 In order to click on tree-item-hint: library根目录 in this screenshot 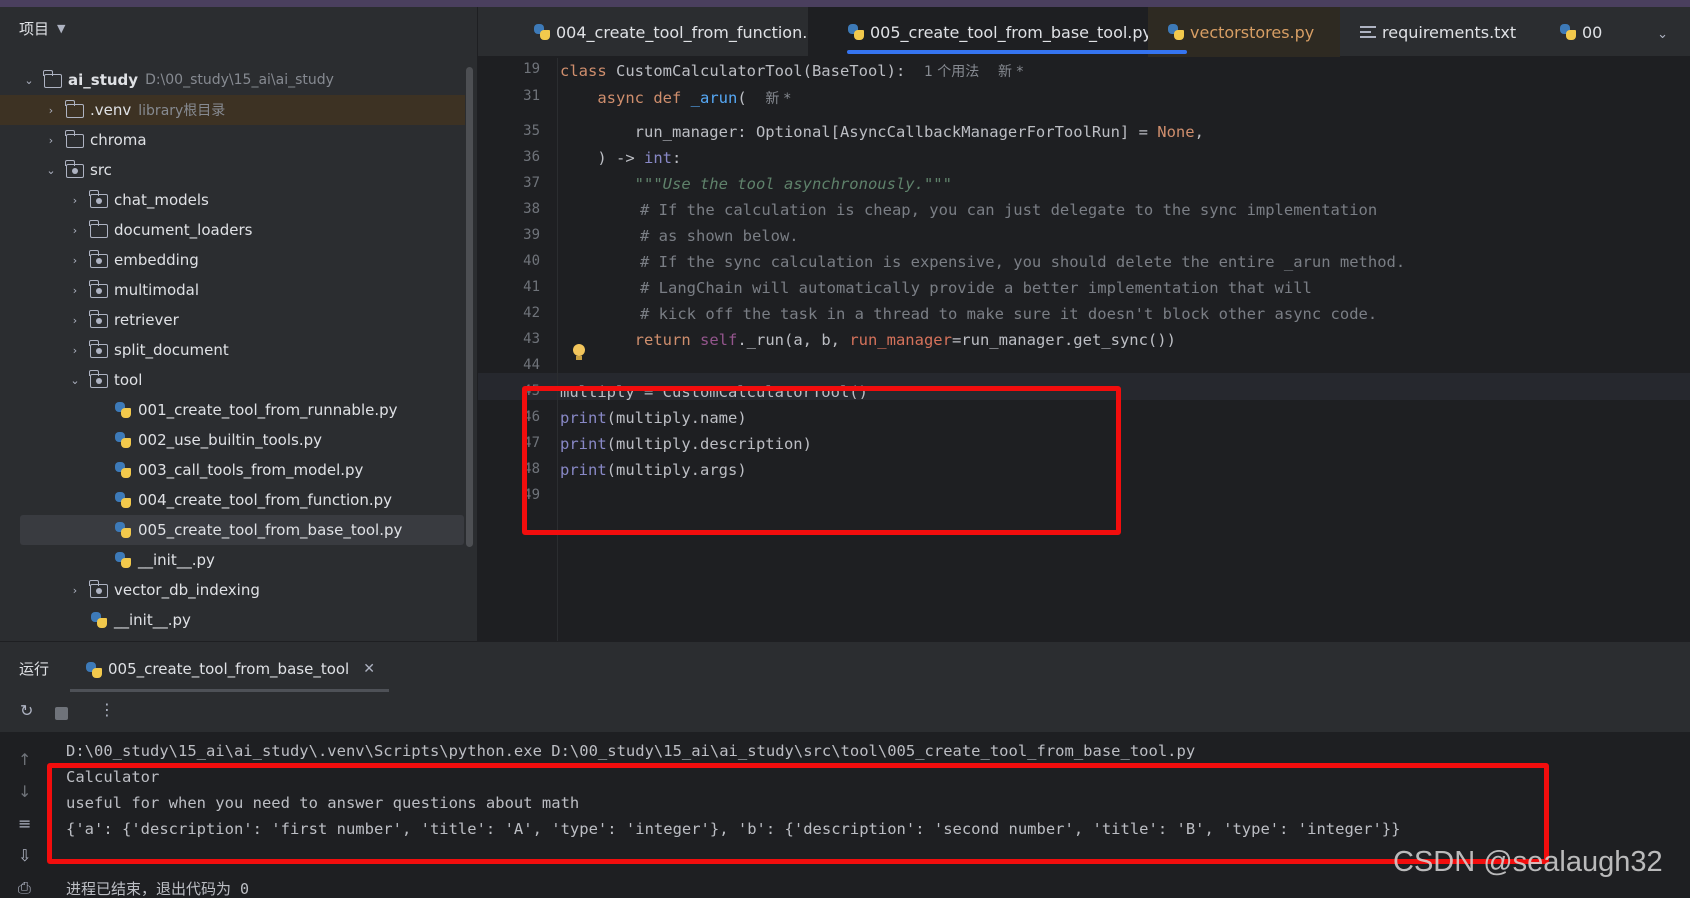, I will do `click(182, 111)`.